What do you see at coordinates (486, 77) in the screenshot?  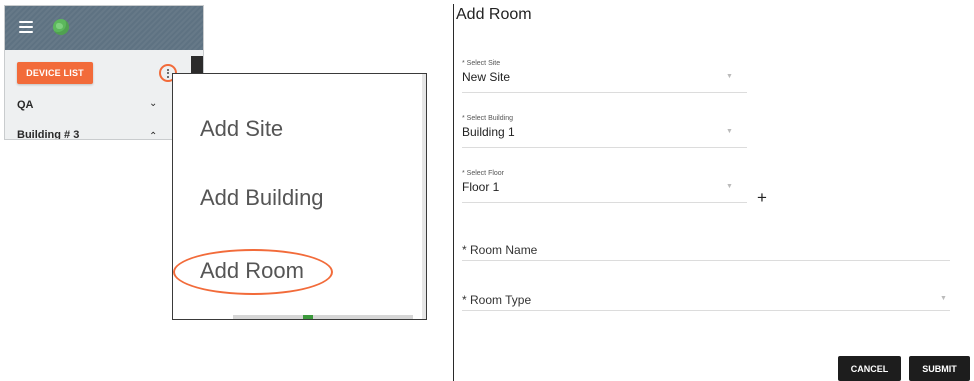 I see `select-site-value: New Site` at bounding box center [486, 77].